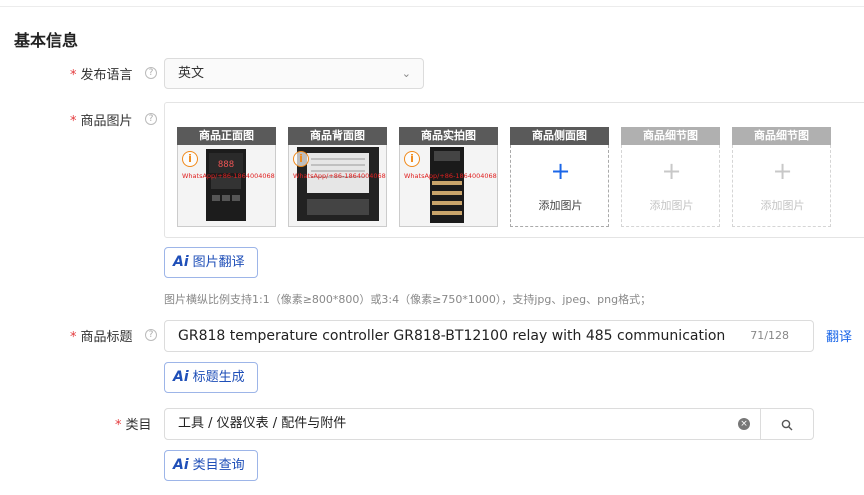 The height and width of the screenshot is (495, 864). What do you see at coordinates (839, 335) in the screenshot?
I see `translate-link: 翻译` at bounding box center [839, 335].